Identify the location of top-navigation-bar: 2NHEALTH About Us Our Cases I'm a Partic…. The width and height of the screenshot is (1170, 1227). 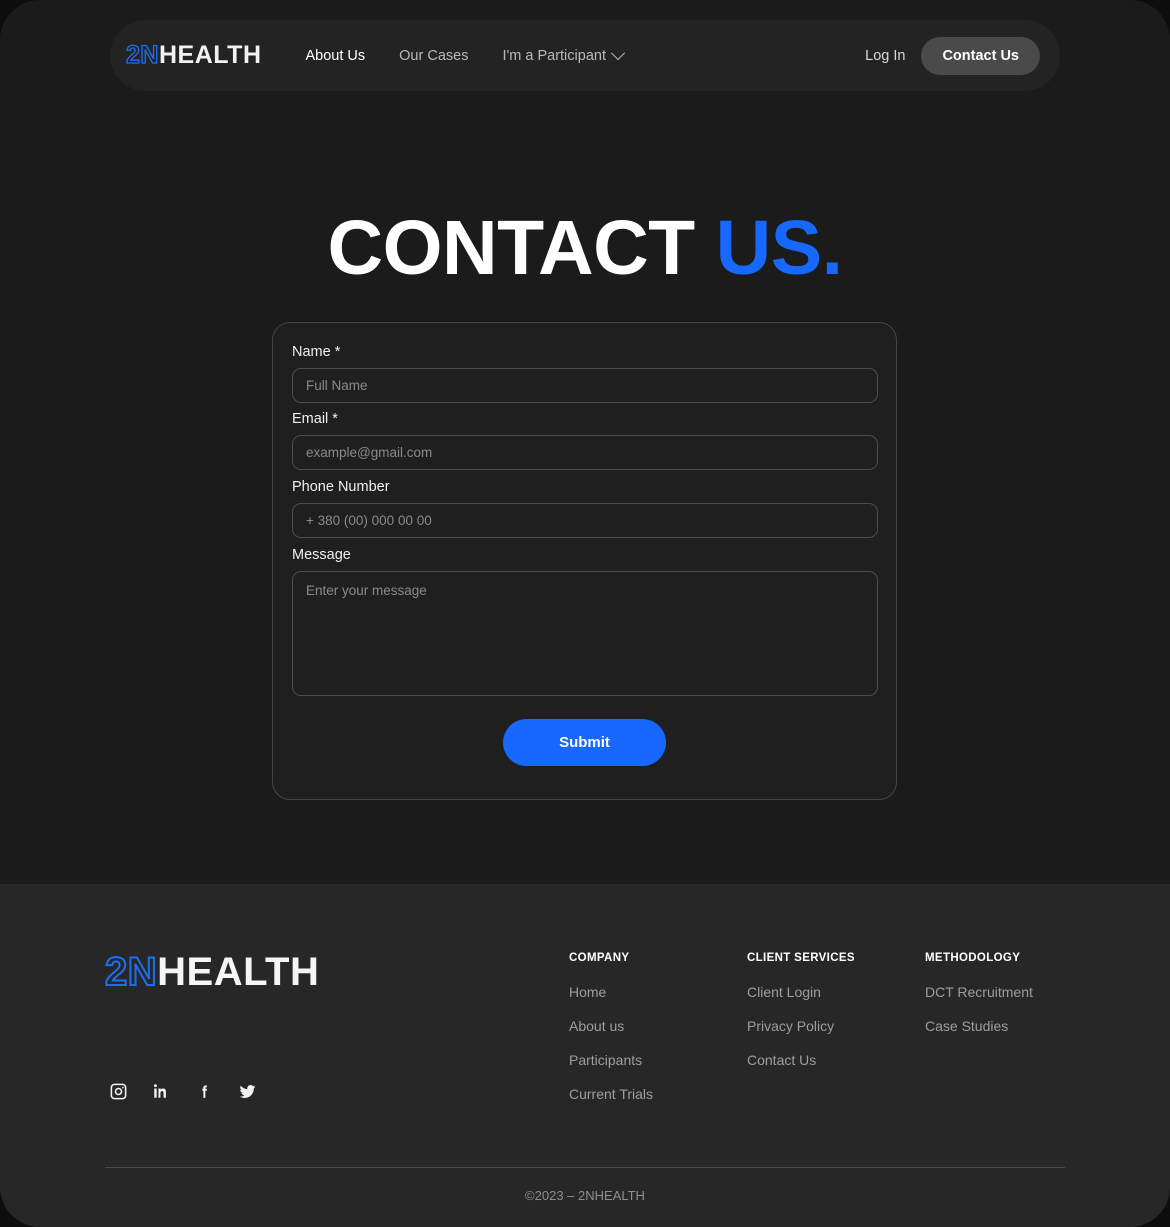
(585, 55).